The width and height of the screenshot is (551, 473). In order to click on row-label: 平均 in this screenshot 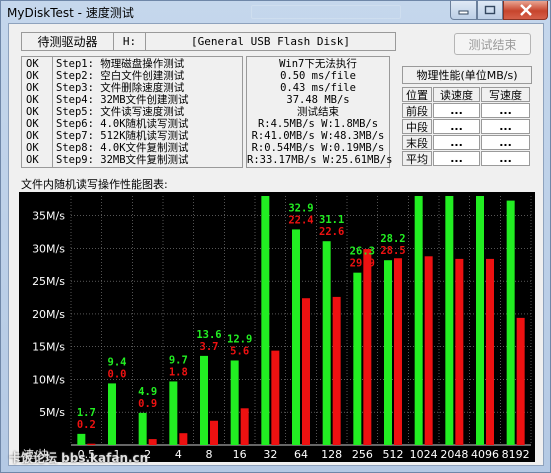, I will do `click(417, 158)`.